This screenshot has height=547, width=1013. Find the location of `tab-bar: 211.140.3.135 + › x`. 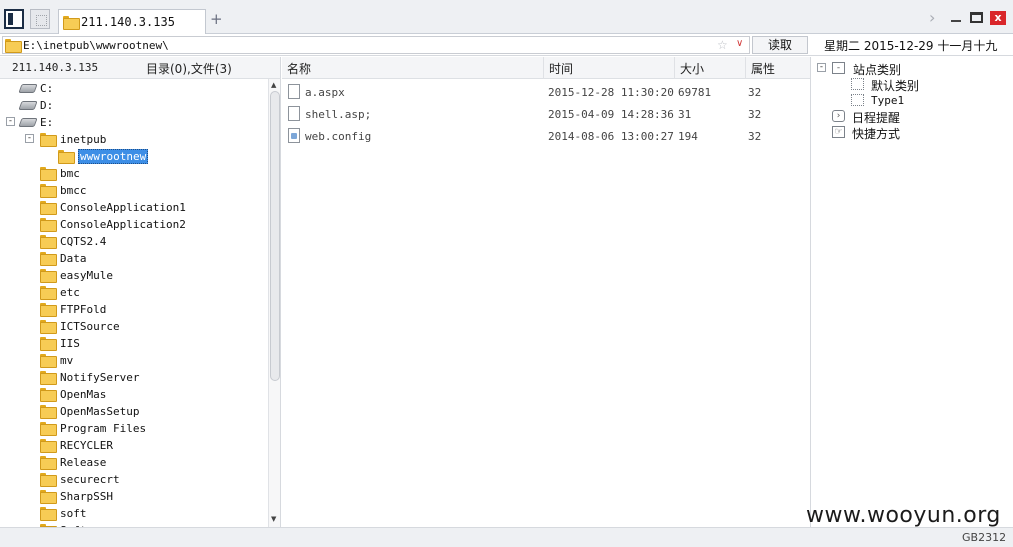

tab-bar: 211.140.3.135 + › x is located at coordinates (506, 17).